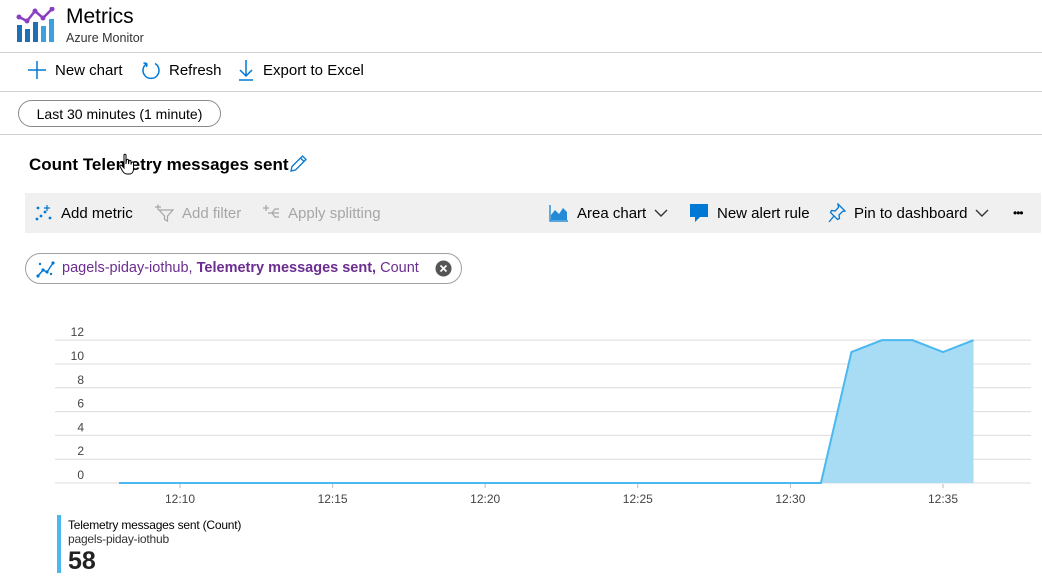  I want to click on new-alert-rule-label: New alert rule, so click(763, 213).